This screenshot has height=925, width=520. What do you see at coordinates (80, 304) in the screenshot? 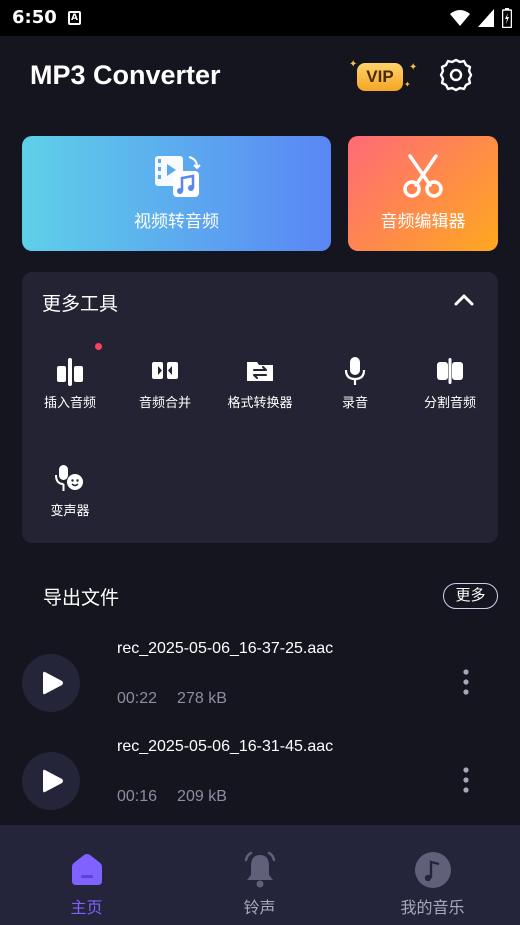
I see `more-tools-title: 更多工具` at bounding box center [80, 304].